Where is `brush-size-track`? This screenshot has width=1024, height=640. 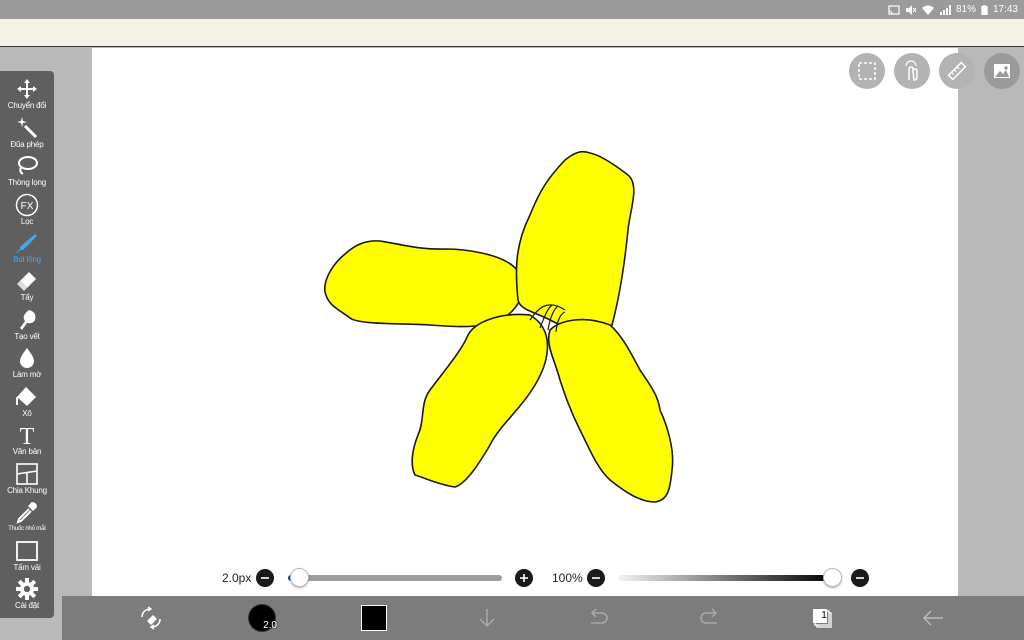 brush-size-track is located at coordinates (395, 578).